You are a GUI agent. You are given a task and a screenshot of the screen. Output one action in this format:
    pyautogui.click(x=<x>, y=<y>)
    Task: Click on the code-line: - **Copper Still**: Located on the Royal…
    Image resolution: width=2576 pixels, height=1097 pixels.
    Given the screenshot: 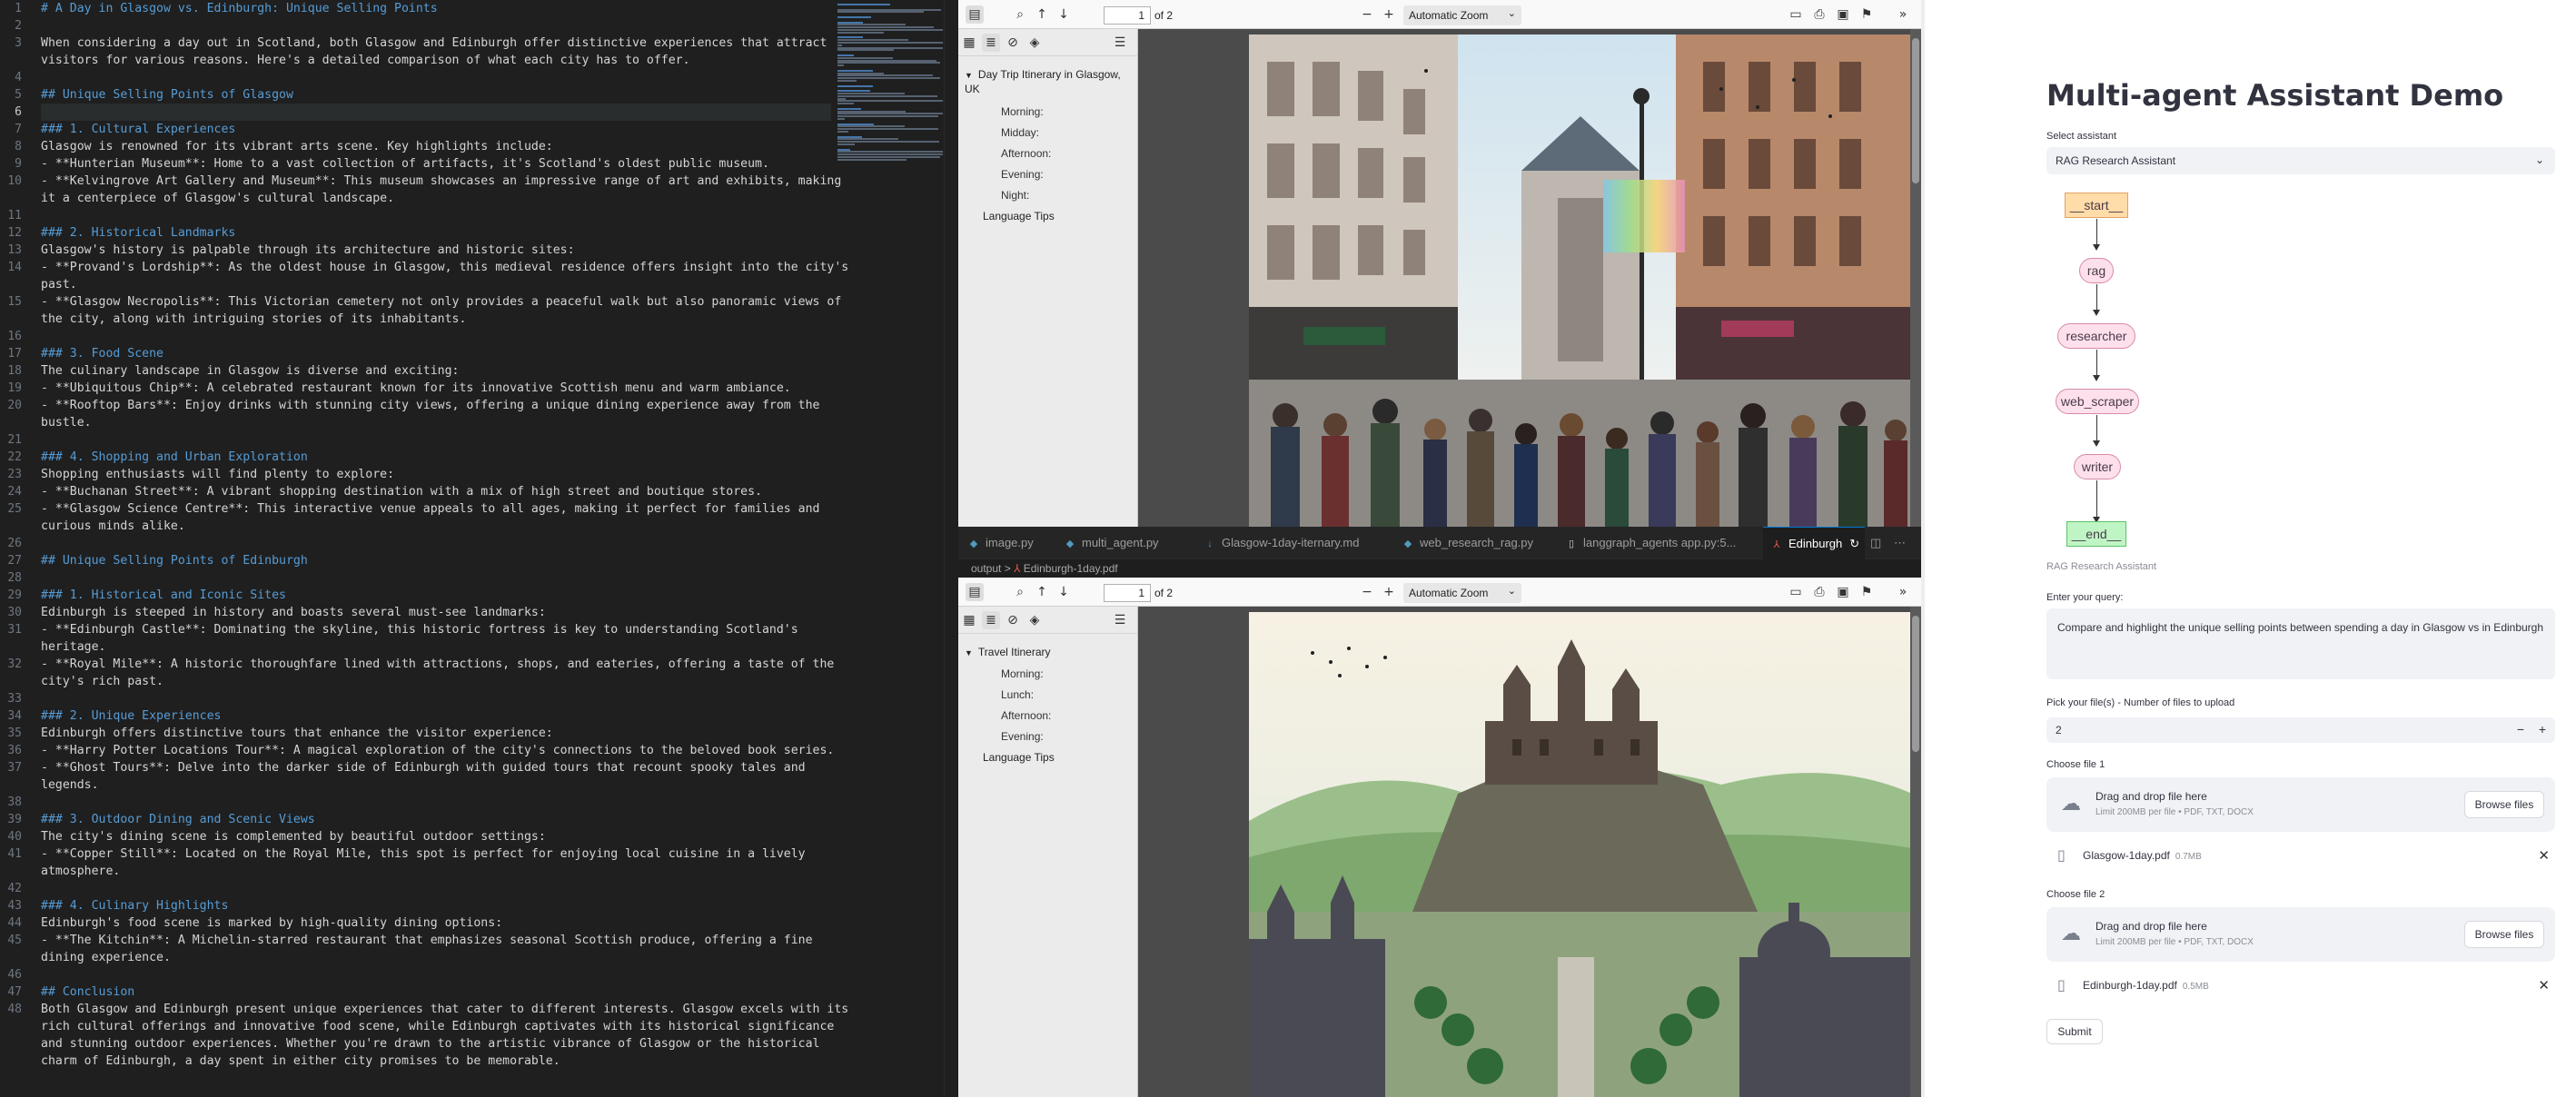 What is the action you would take?
    pyautogui.click(x=423, y=854)
    